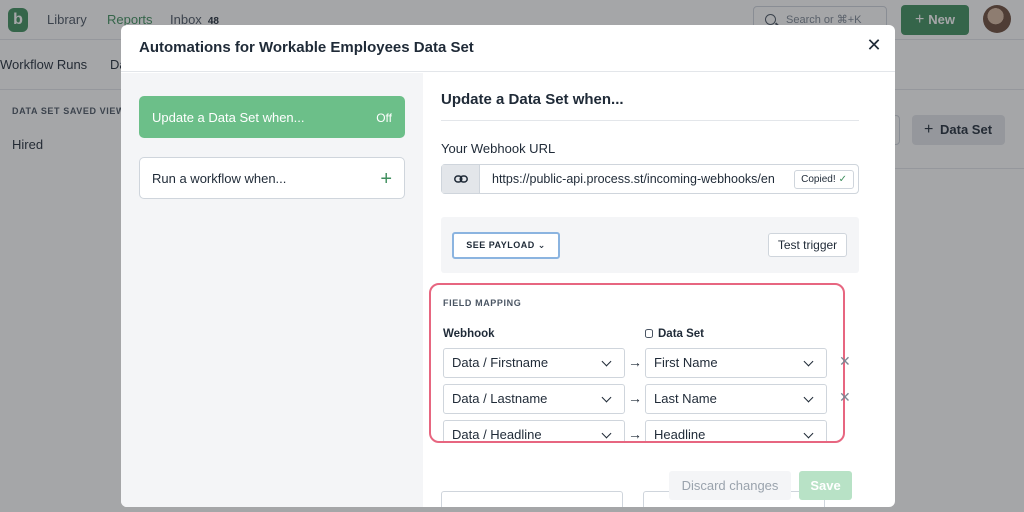 This screenshot has width=1024, height=512. Describe the element at coordinates (500, 362) in the screenshot. I see `webhook-field-value: Data / Firstname` at that location.